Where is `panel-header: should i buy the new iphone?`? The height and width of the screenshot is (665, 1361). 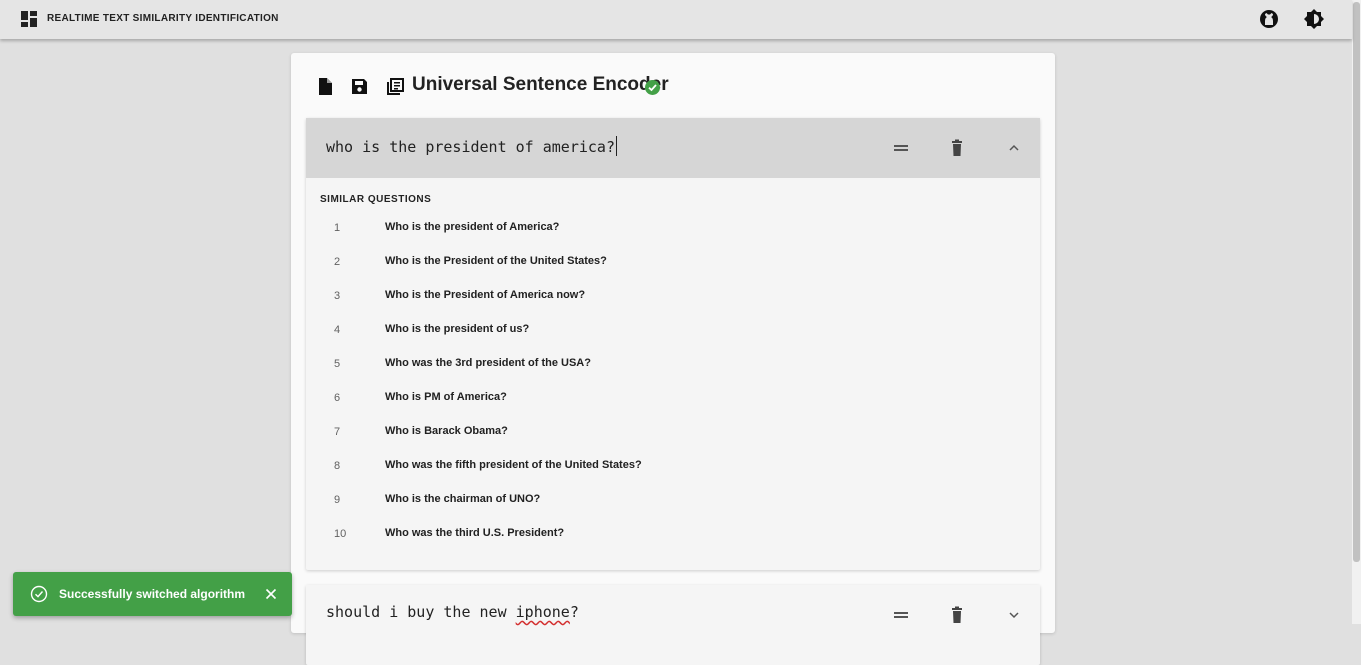
panel-header: should i buy the new iphone? is located at coordinates (673, 615).